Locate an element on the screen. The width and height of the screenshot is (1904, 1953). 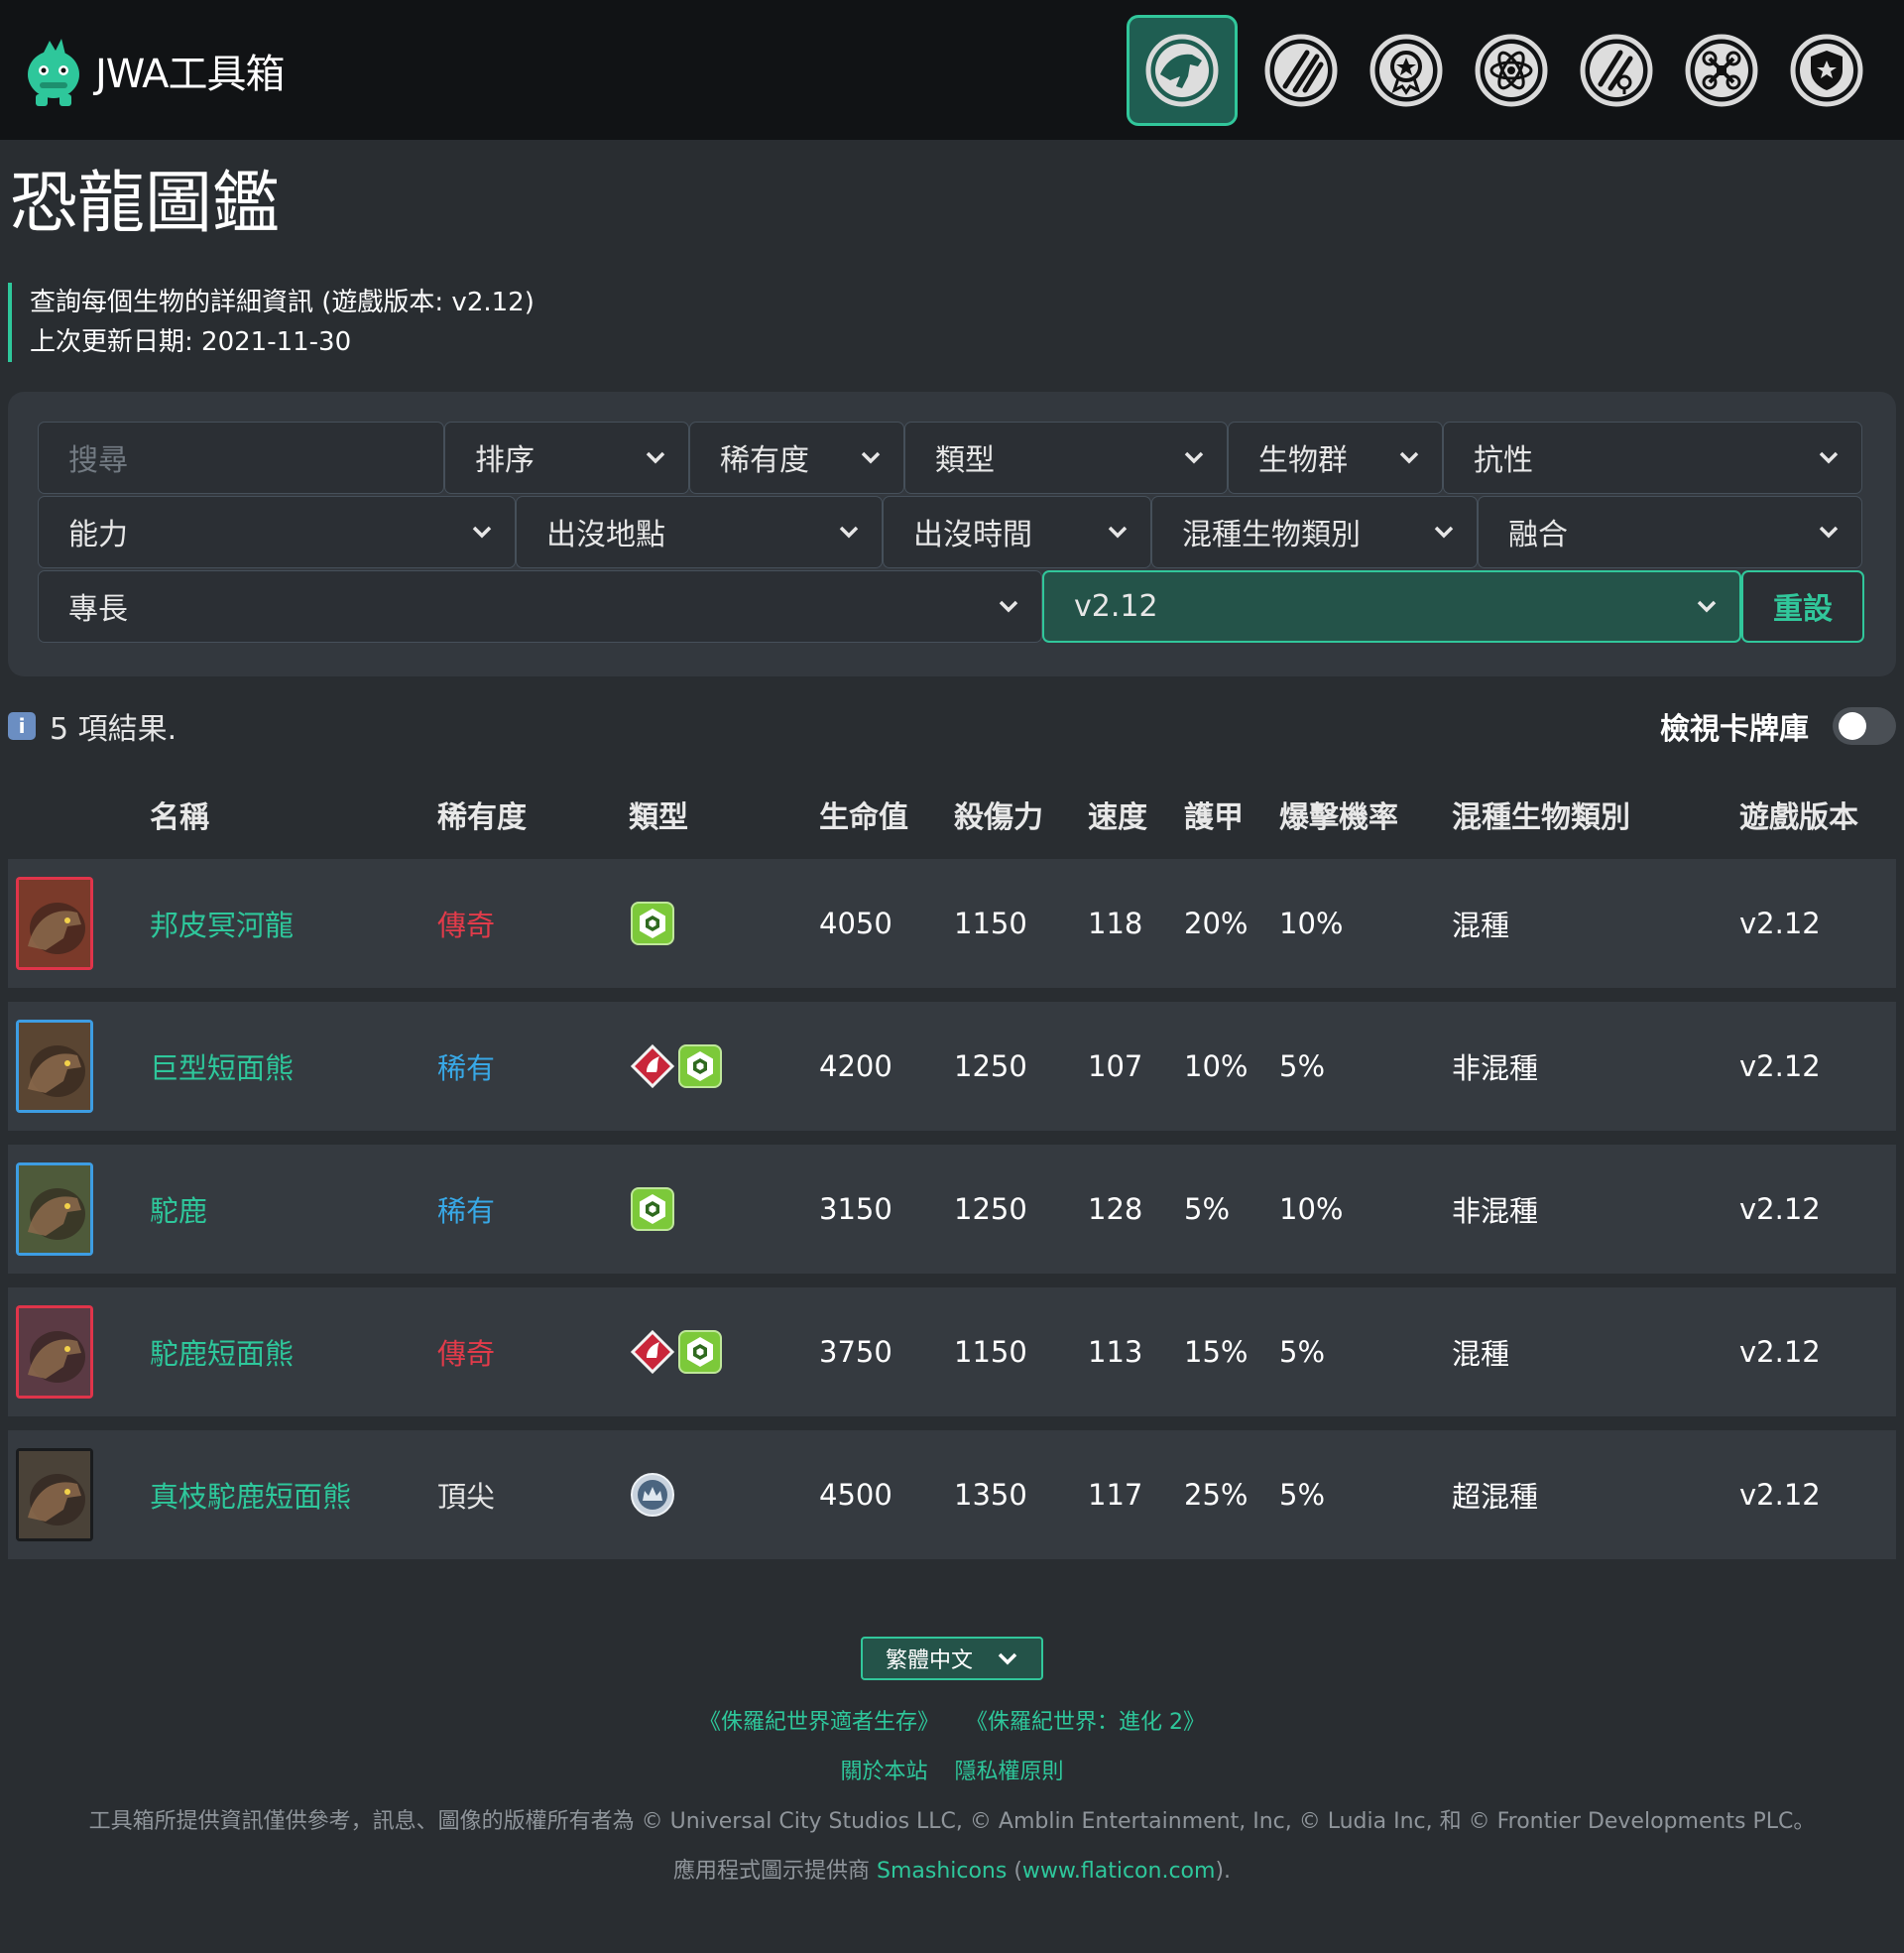
dino-hp: 4500 is located at coordinates (886, 1494).